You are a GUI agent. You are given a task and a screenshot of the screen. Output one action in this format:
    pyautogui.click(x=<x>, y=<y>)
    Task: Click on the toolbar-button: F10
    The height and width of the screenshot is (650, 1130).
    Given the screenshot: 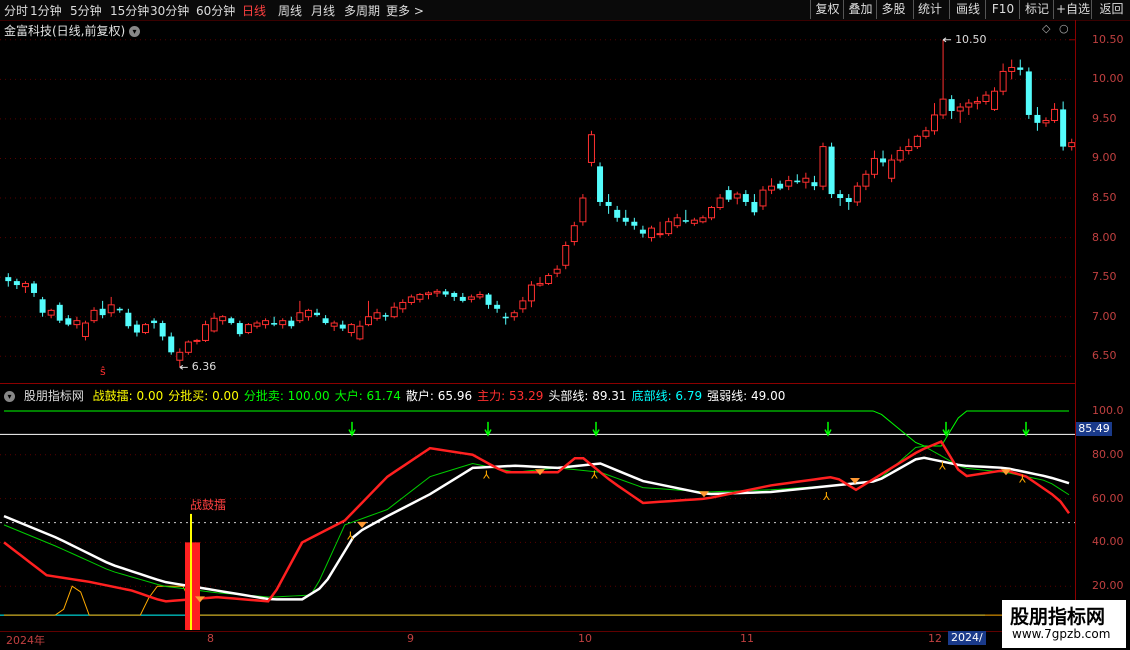 What is the action you would take?
    pyautogui.click(x=1002, y=9)
    